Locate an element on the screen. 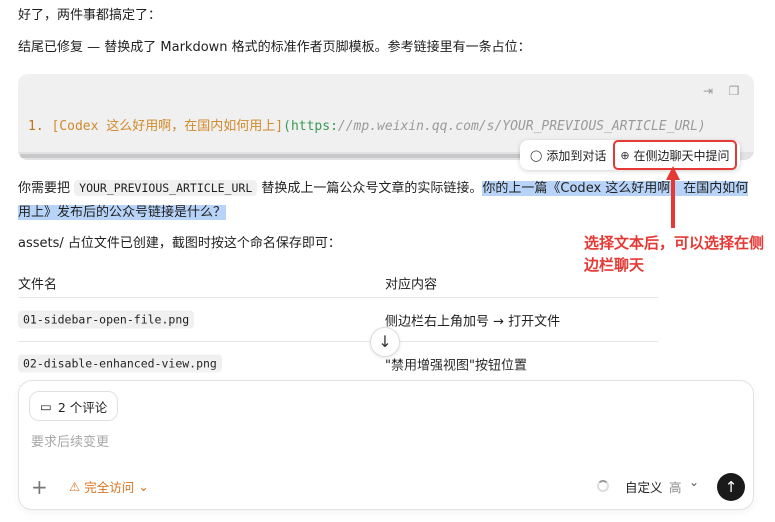  header-filename: 文件名 is located at coordinates (38, 284).